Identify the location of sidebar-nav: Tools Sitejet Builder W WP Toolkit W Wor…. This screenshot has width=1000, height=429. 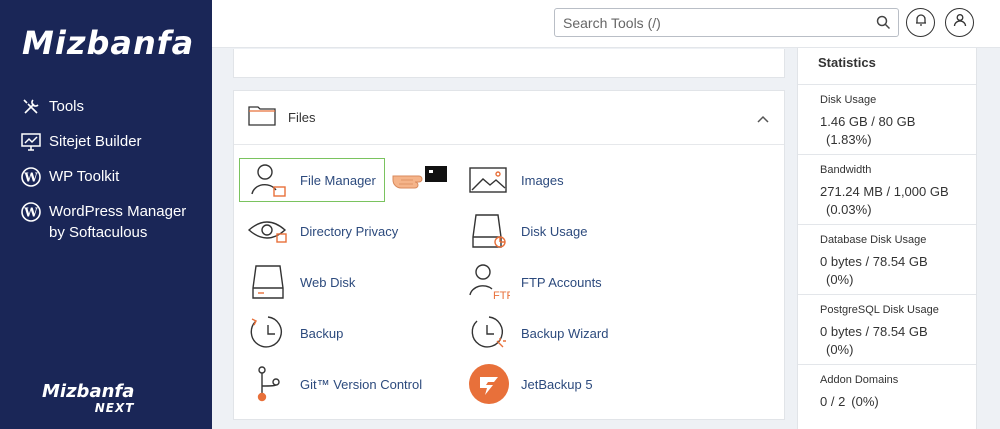
(112, 176).